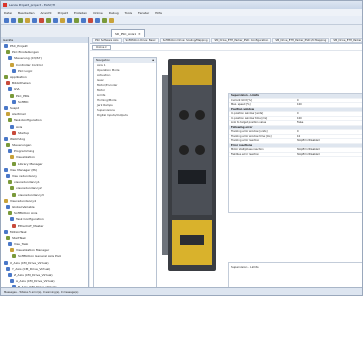 This screenshot has width=363, height=347. I want to click on parameter-name: Error reactions, so click(242, 145).